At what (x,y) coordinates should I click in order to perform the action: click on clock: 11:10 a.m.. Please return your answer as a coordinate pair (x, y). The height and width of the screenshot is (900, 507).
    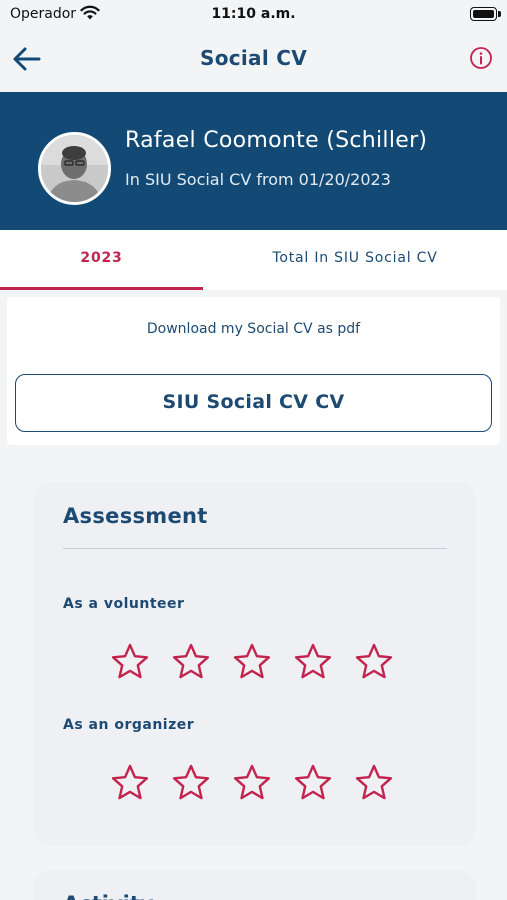
    Looking at the image, I should click on (253, 14).